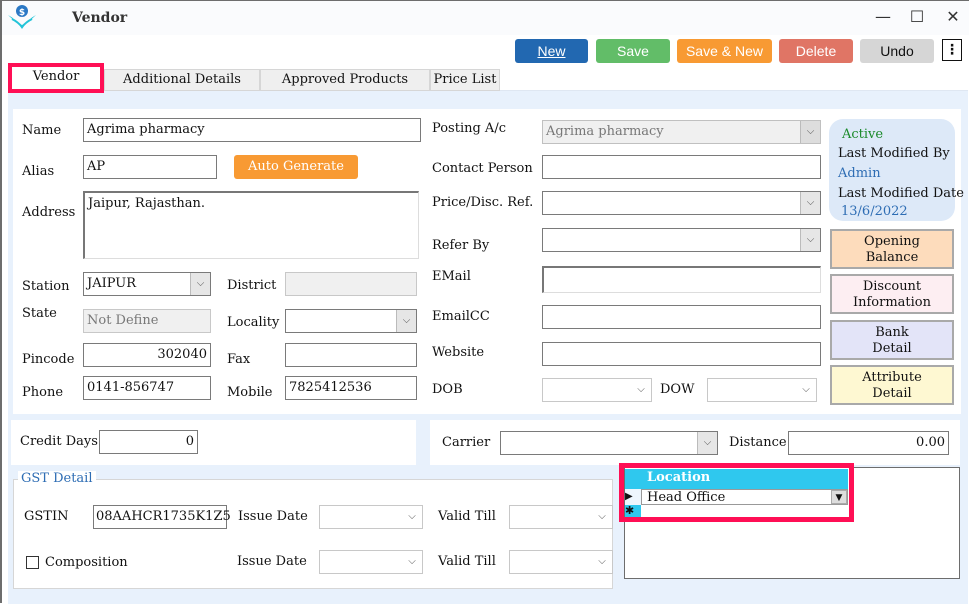 This screenshot has width=969, height=604. What do you see at coordinates (239, 359) in the screenshot?
I see `fax-label: Fax` at bounding box center [239, 359].